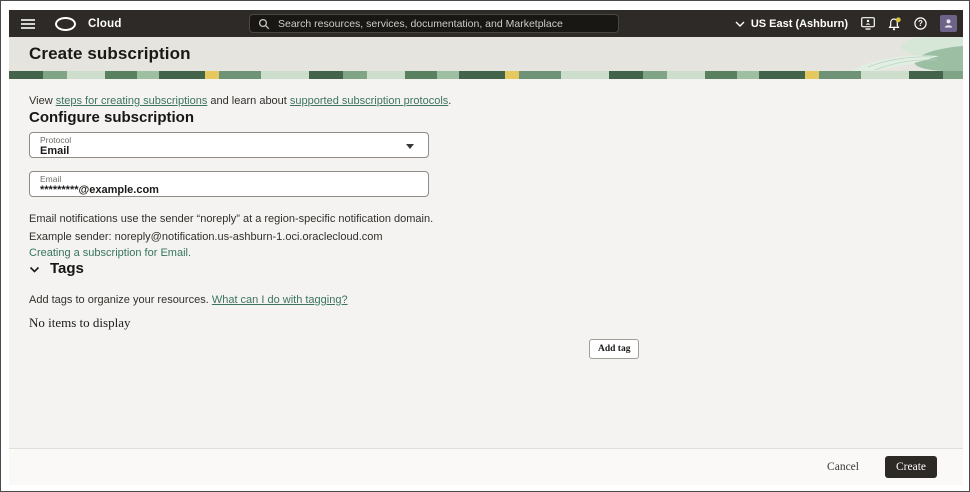 The image size is (970, 492). I want to click on search-input, so click(443, 23).